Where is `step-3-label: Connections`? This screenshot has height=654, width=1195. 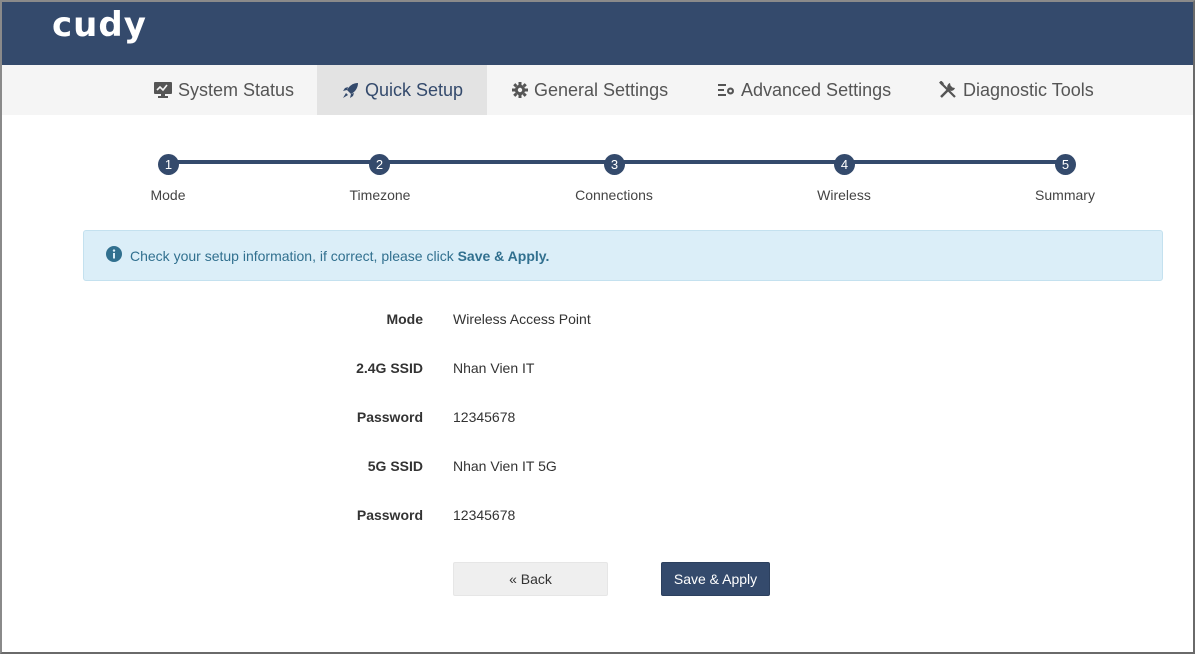
step-3-label: Connections is located at coordinates (614, 195).